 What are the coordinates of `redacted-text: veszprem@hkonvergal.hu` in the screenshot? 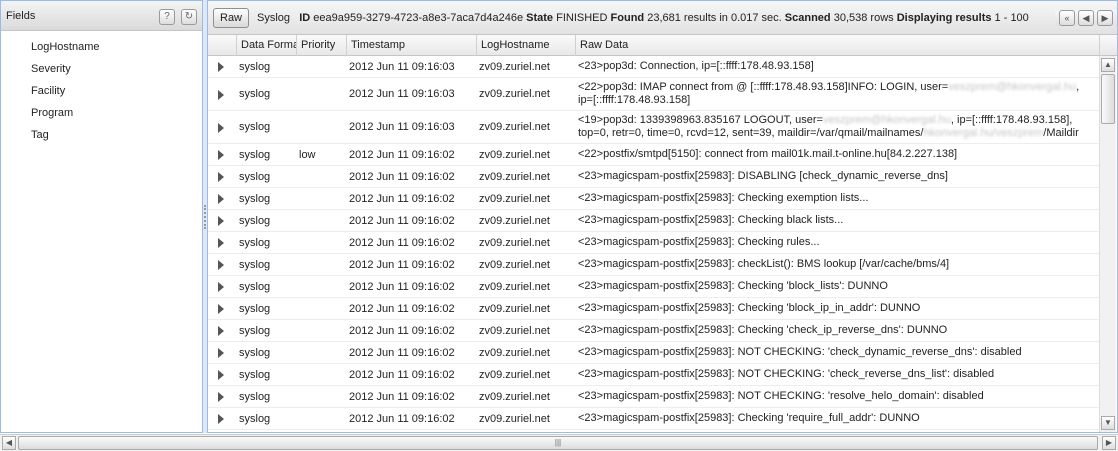 It's located at (1012, 87).